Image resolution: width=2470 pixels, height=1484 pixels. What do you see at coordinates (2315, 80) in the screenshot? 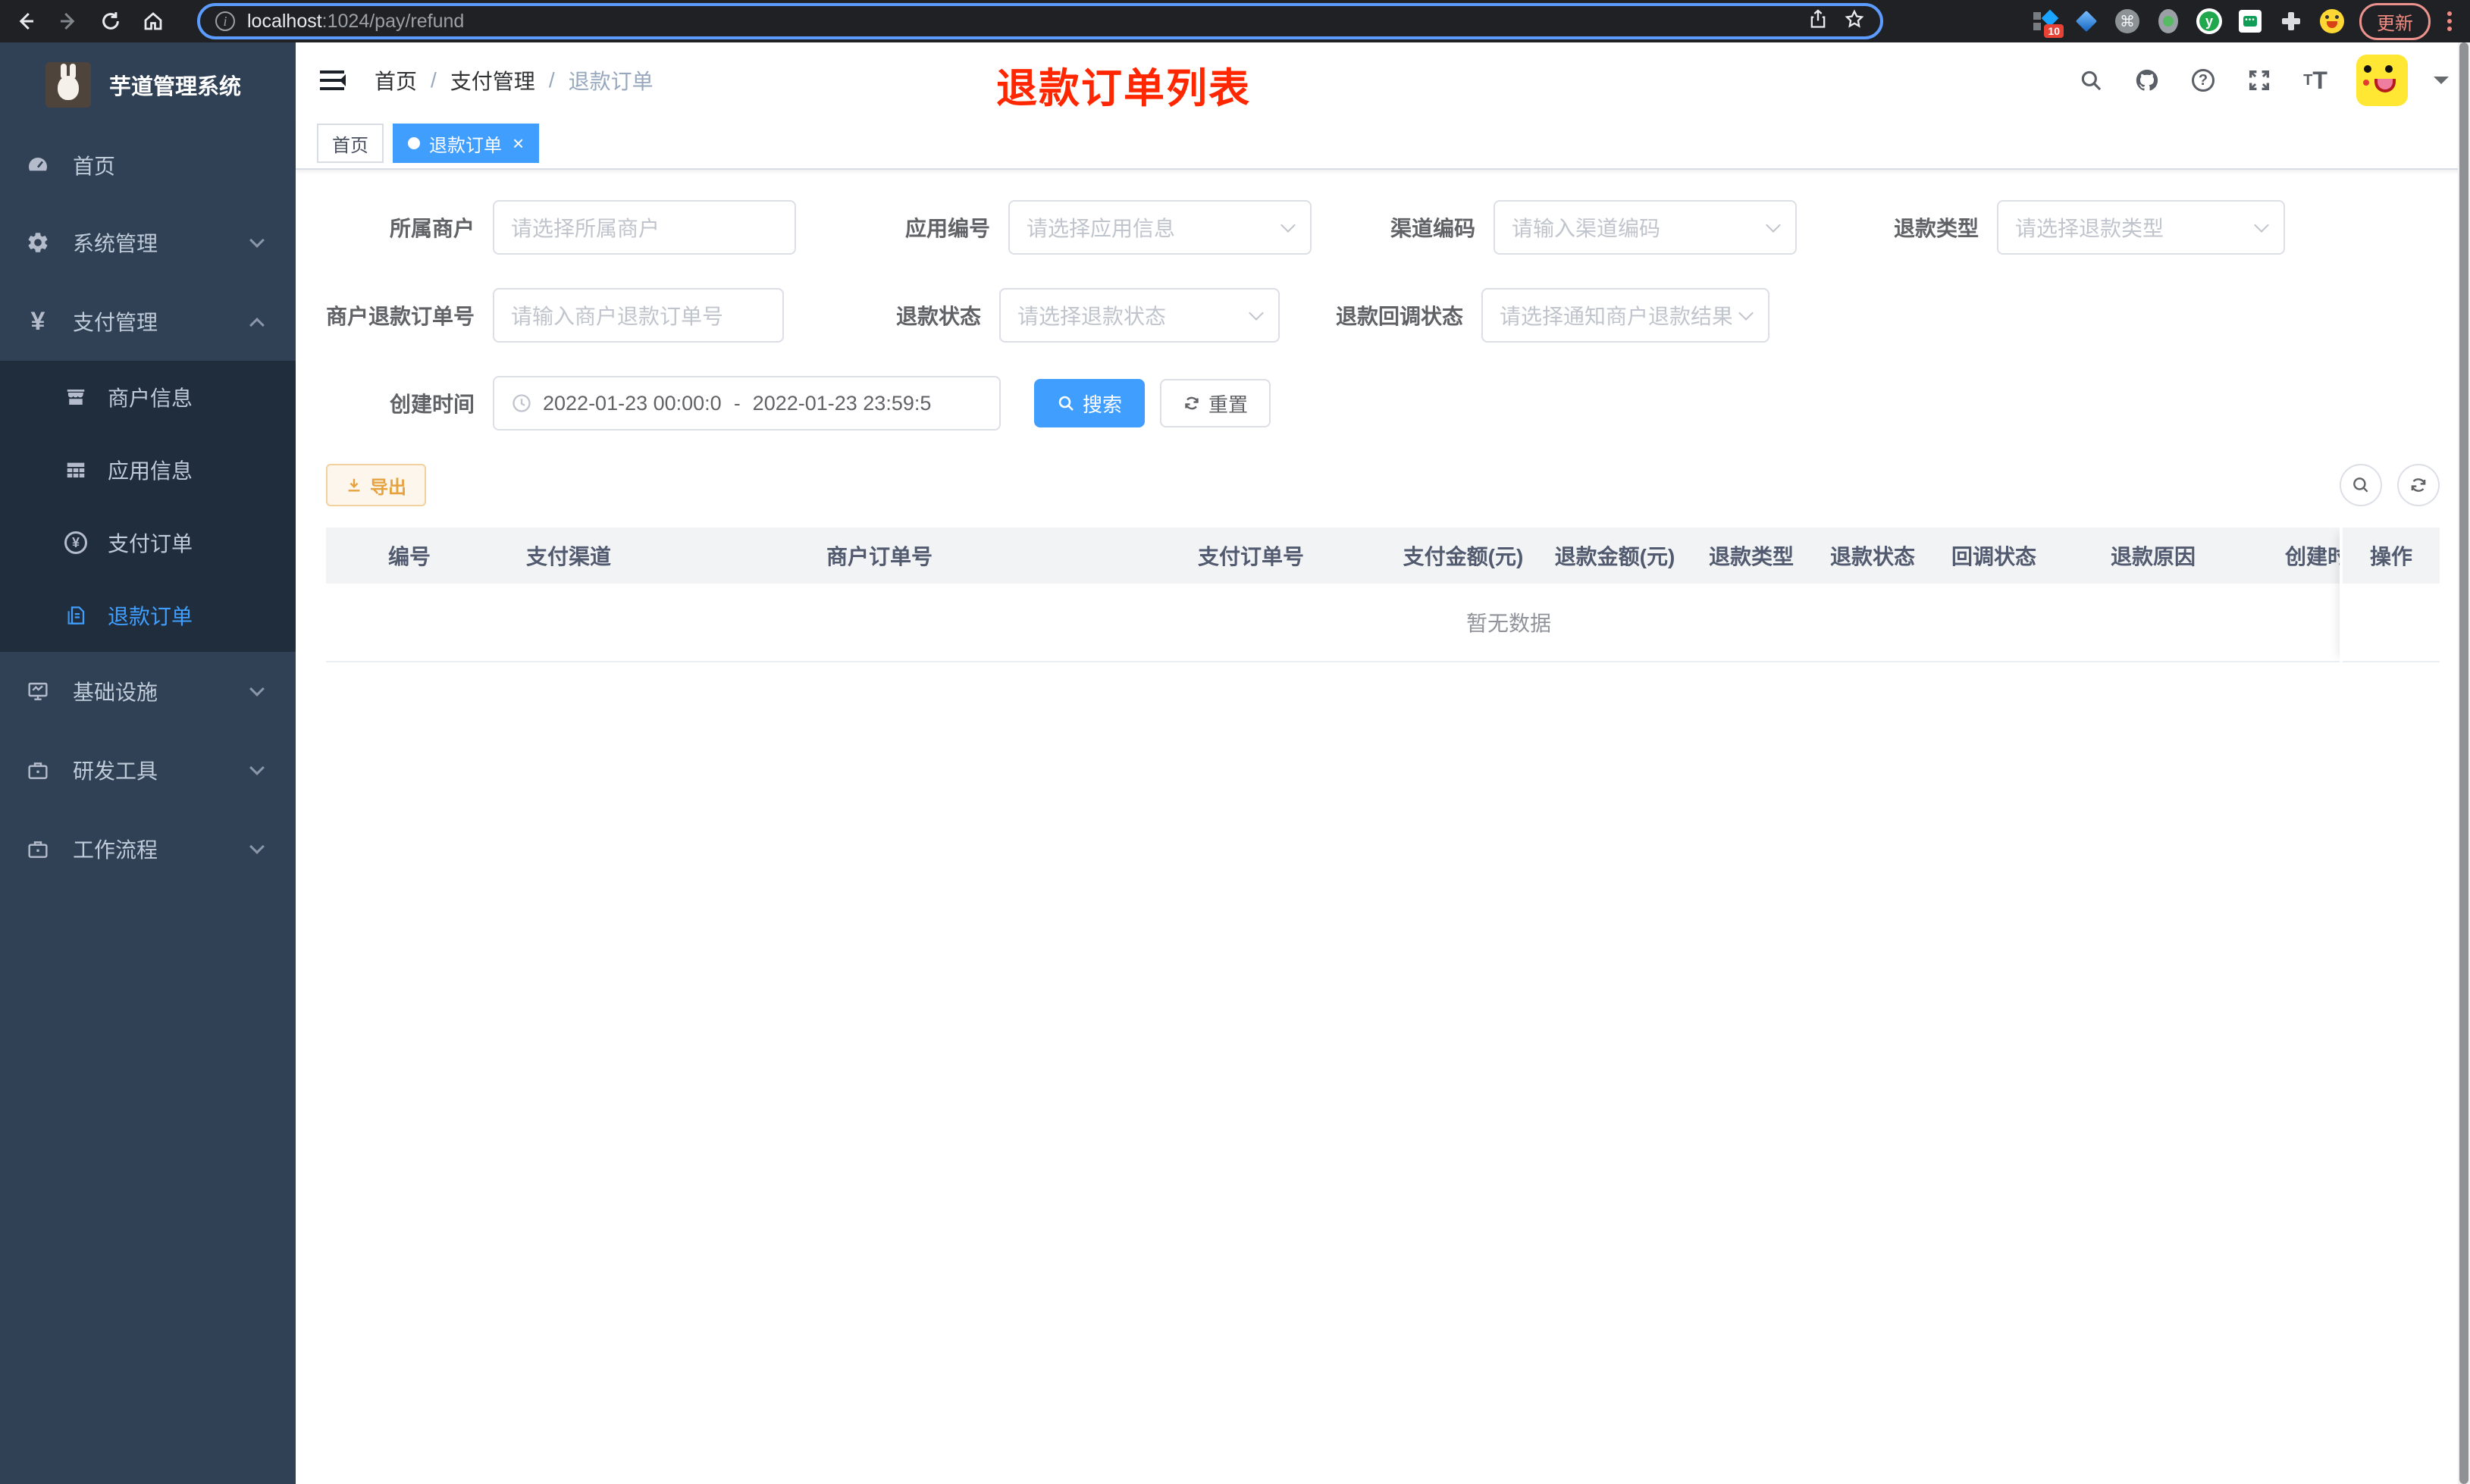
I see `font-size-icon: TT` at bounding box center [2315, 80].